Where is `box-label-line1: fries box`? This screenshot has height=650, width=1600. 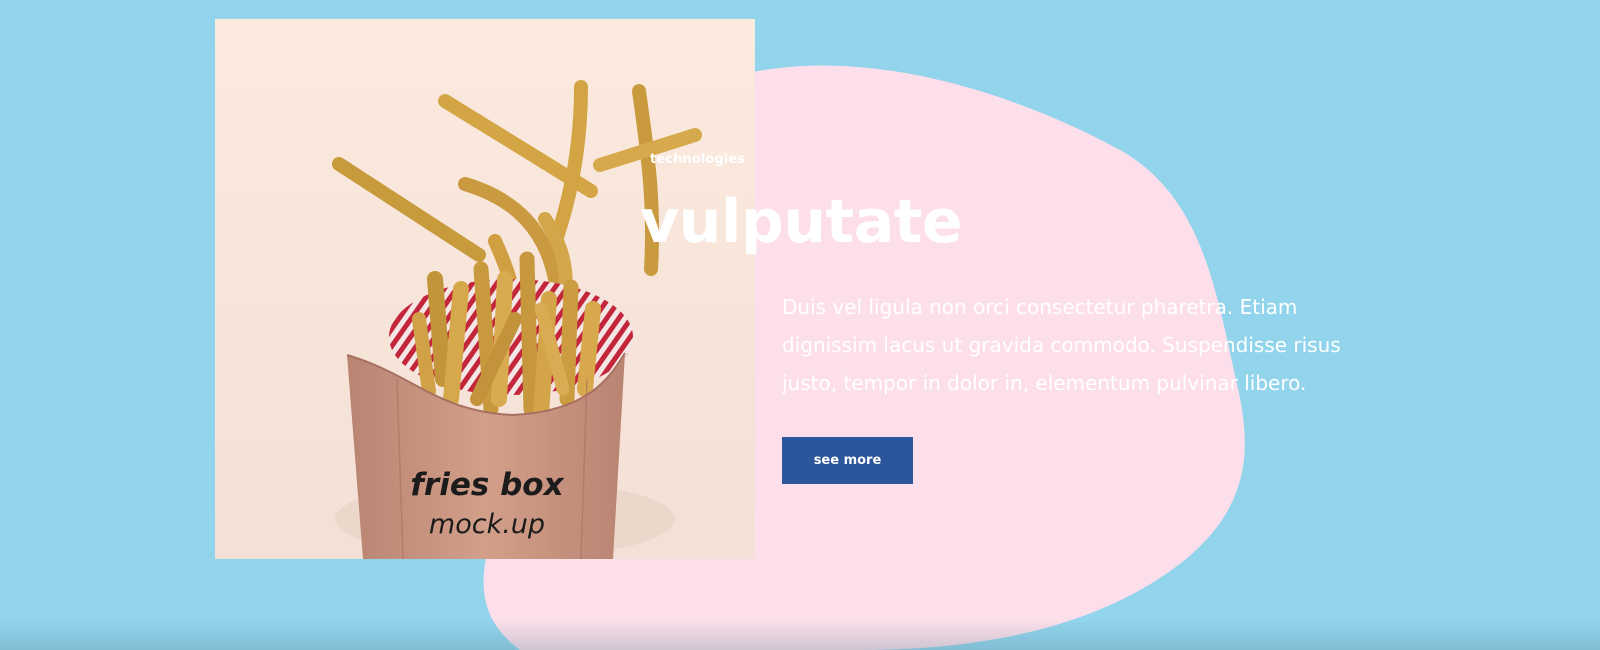
box-label-line1: fries box is located at coordinates (487, 485).